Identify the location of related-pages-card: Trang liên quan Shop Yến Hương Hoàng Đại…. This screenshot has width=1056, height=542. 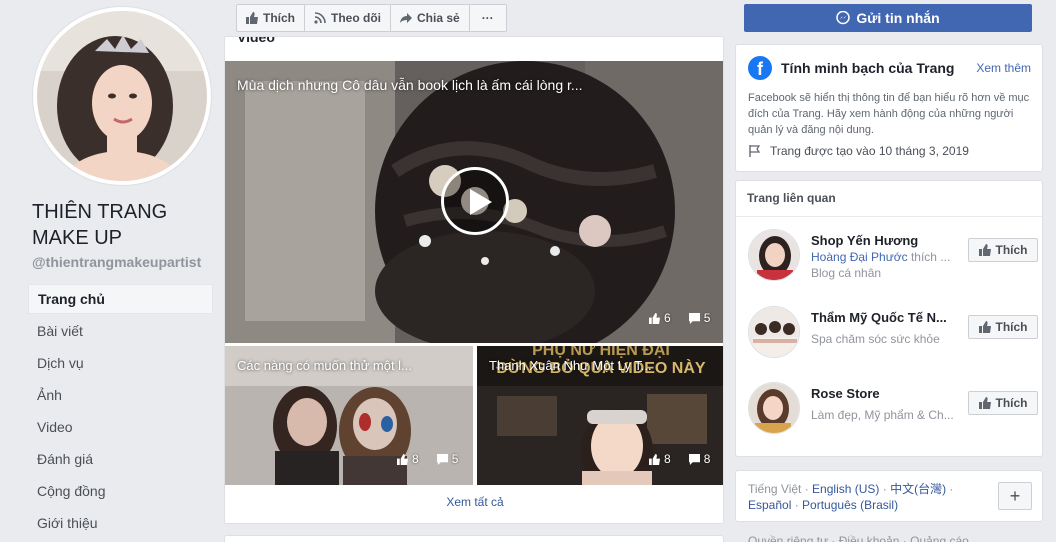
(889, 318).